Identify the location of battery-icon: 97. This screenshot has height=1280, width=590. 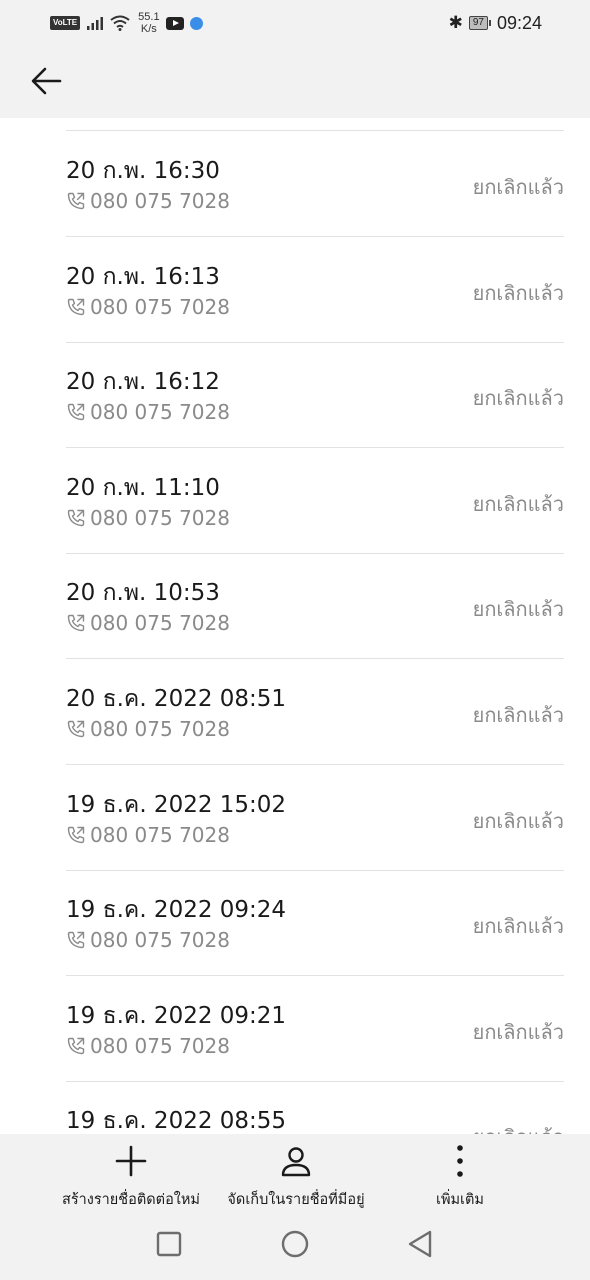
(479, 23).